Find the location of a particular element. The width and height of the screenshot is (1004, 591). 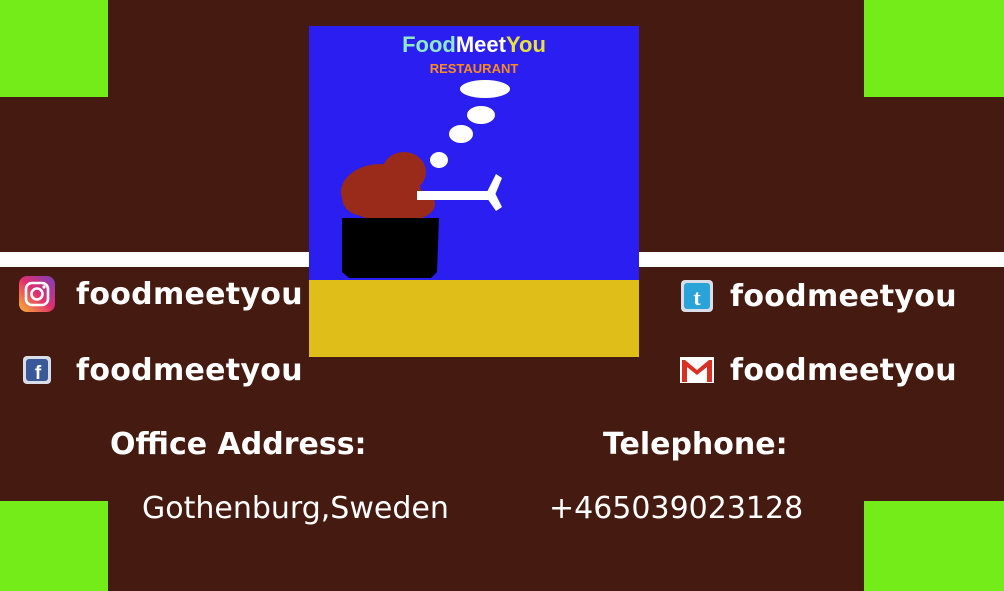

svg-text: t is located at coordinates (697, 297).